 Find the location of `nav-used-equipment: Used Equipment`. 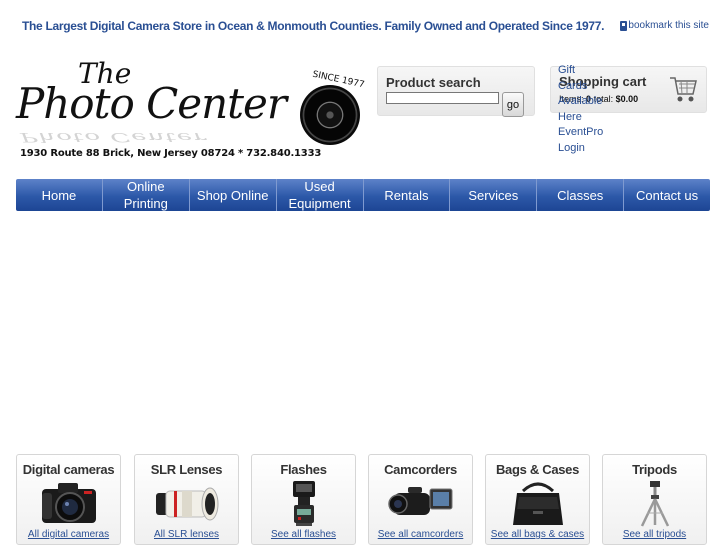

nav-used-equipment: Used Equipment is located at coordinates (320, 195).